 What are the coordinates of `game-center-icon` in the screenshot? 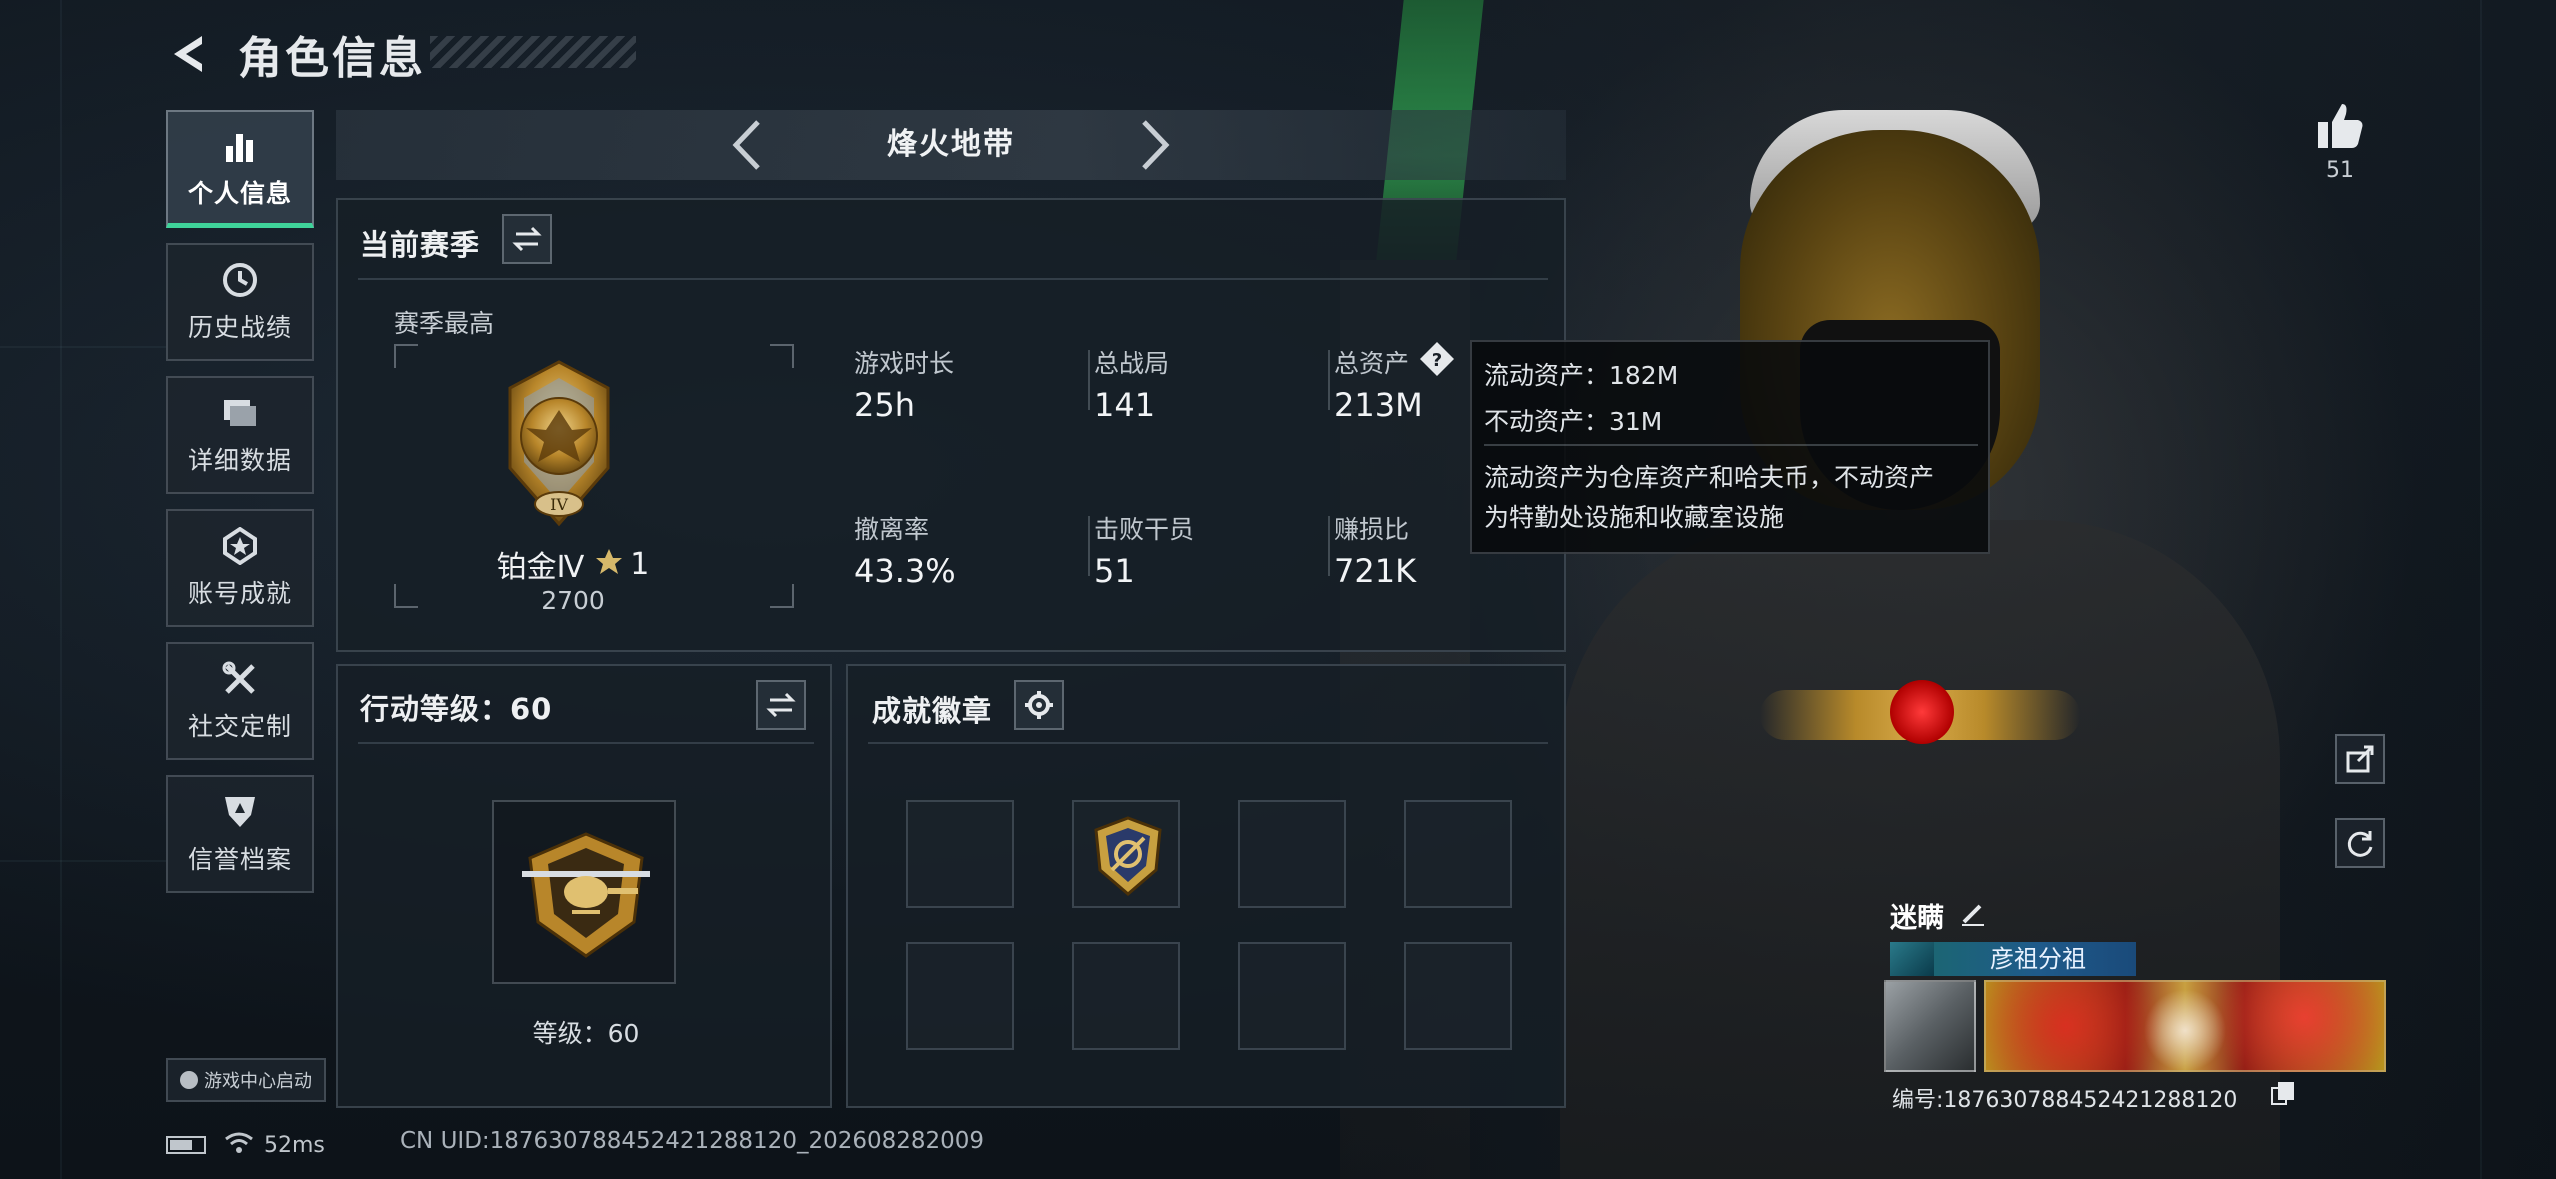 It's located at (189, 1080).